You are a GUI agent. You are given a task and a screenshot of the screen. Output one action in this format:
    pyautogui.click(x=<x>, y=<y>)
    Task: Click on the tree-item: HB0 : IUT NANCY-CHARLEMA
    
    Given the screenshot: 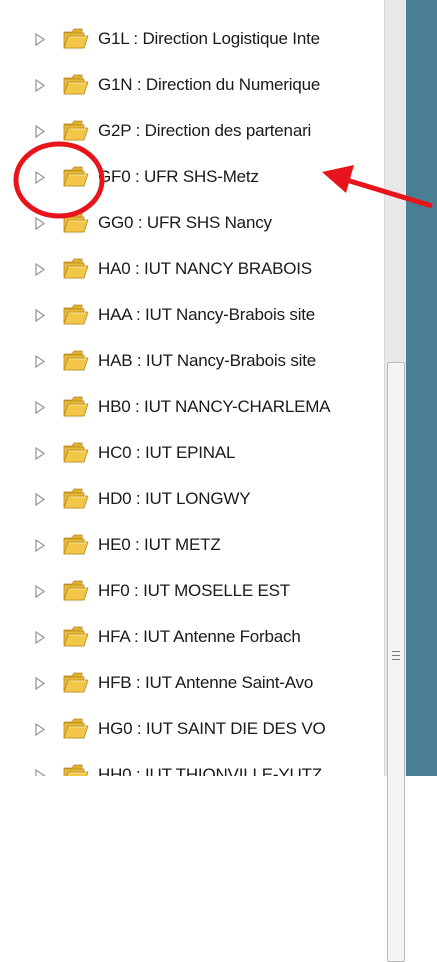 What is the action you would take?
    pyautogui.click(x=192, y=407)
    